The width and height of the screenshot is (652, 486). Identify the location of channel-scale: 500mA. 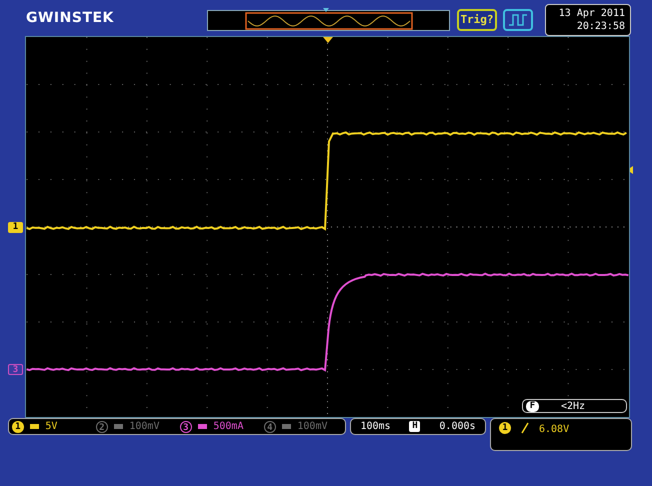
(228, 427).